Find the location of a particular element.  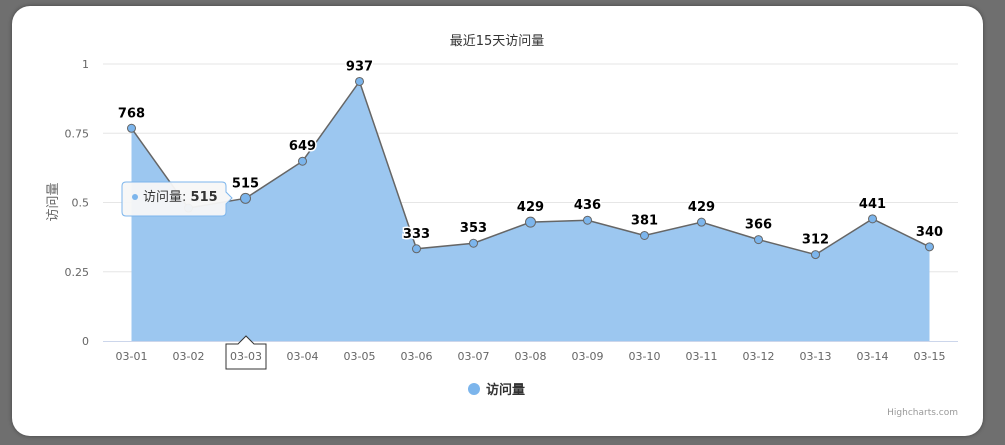

data-label: 353 is located at coordinates (473, 228).